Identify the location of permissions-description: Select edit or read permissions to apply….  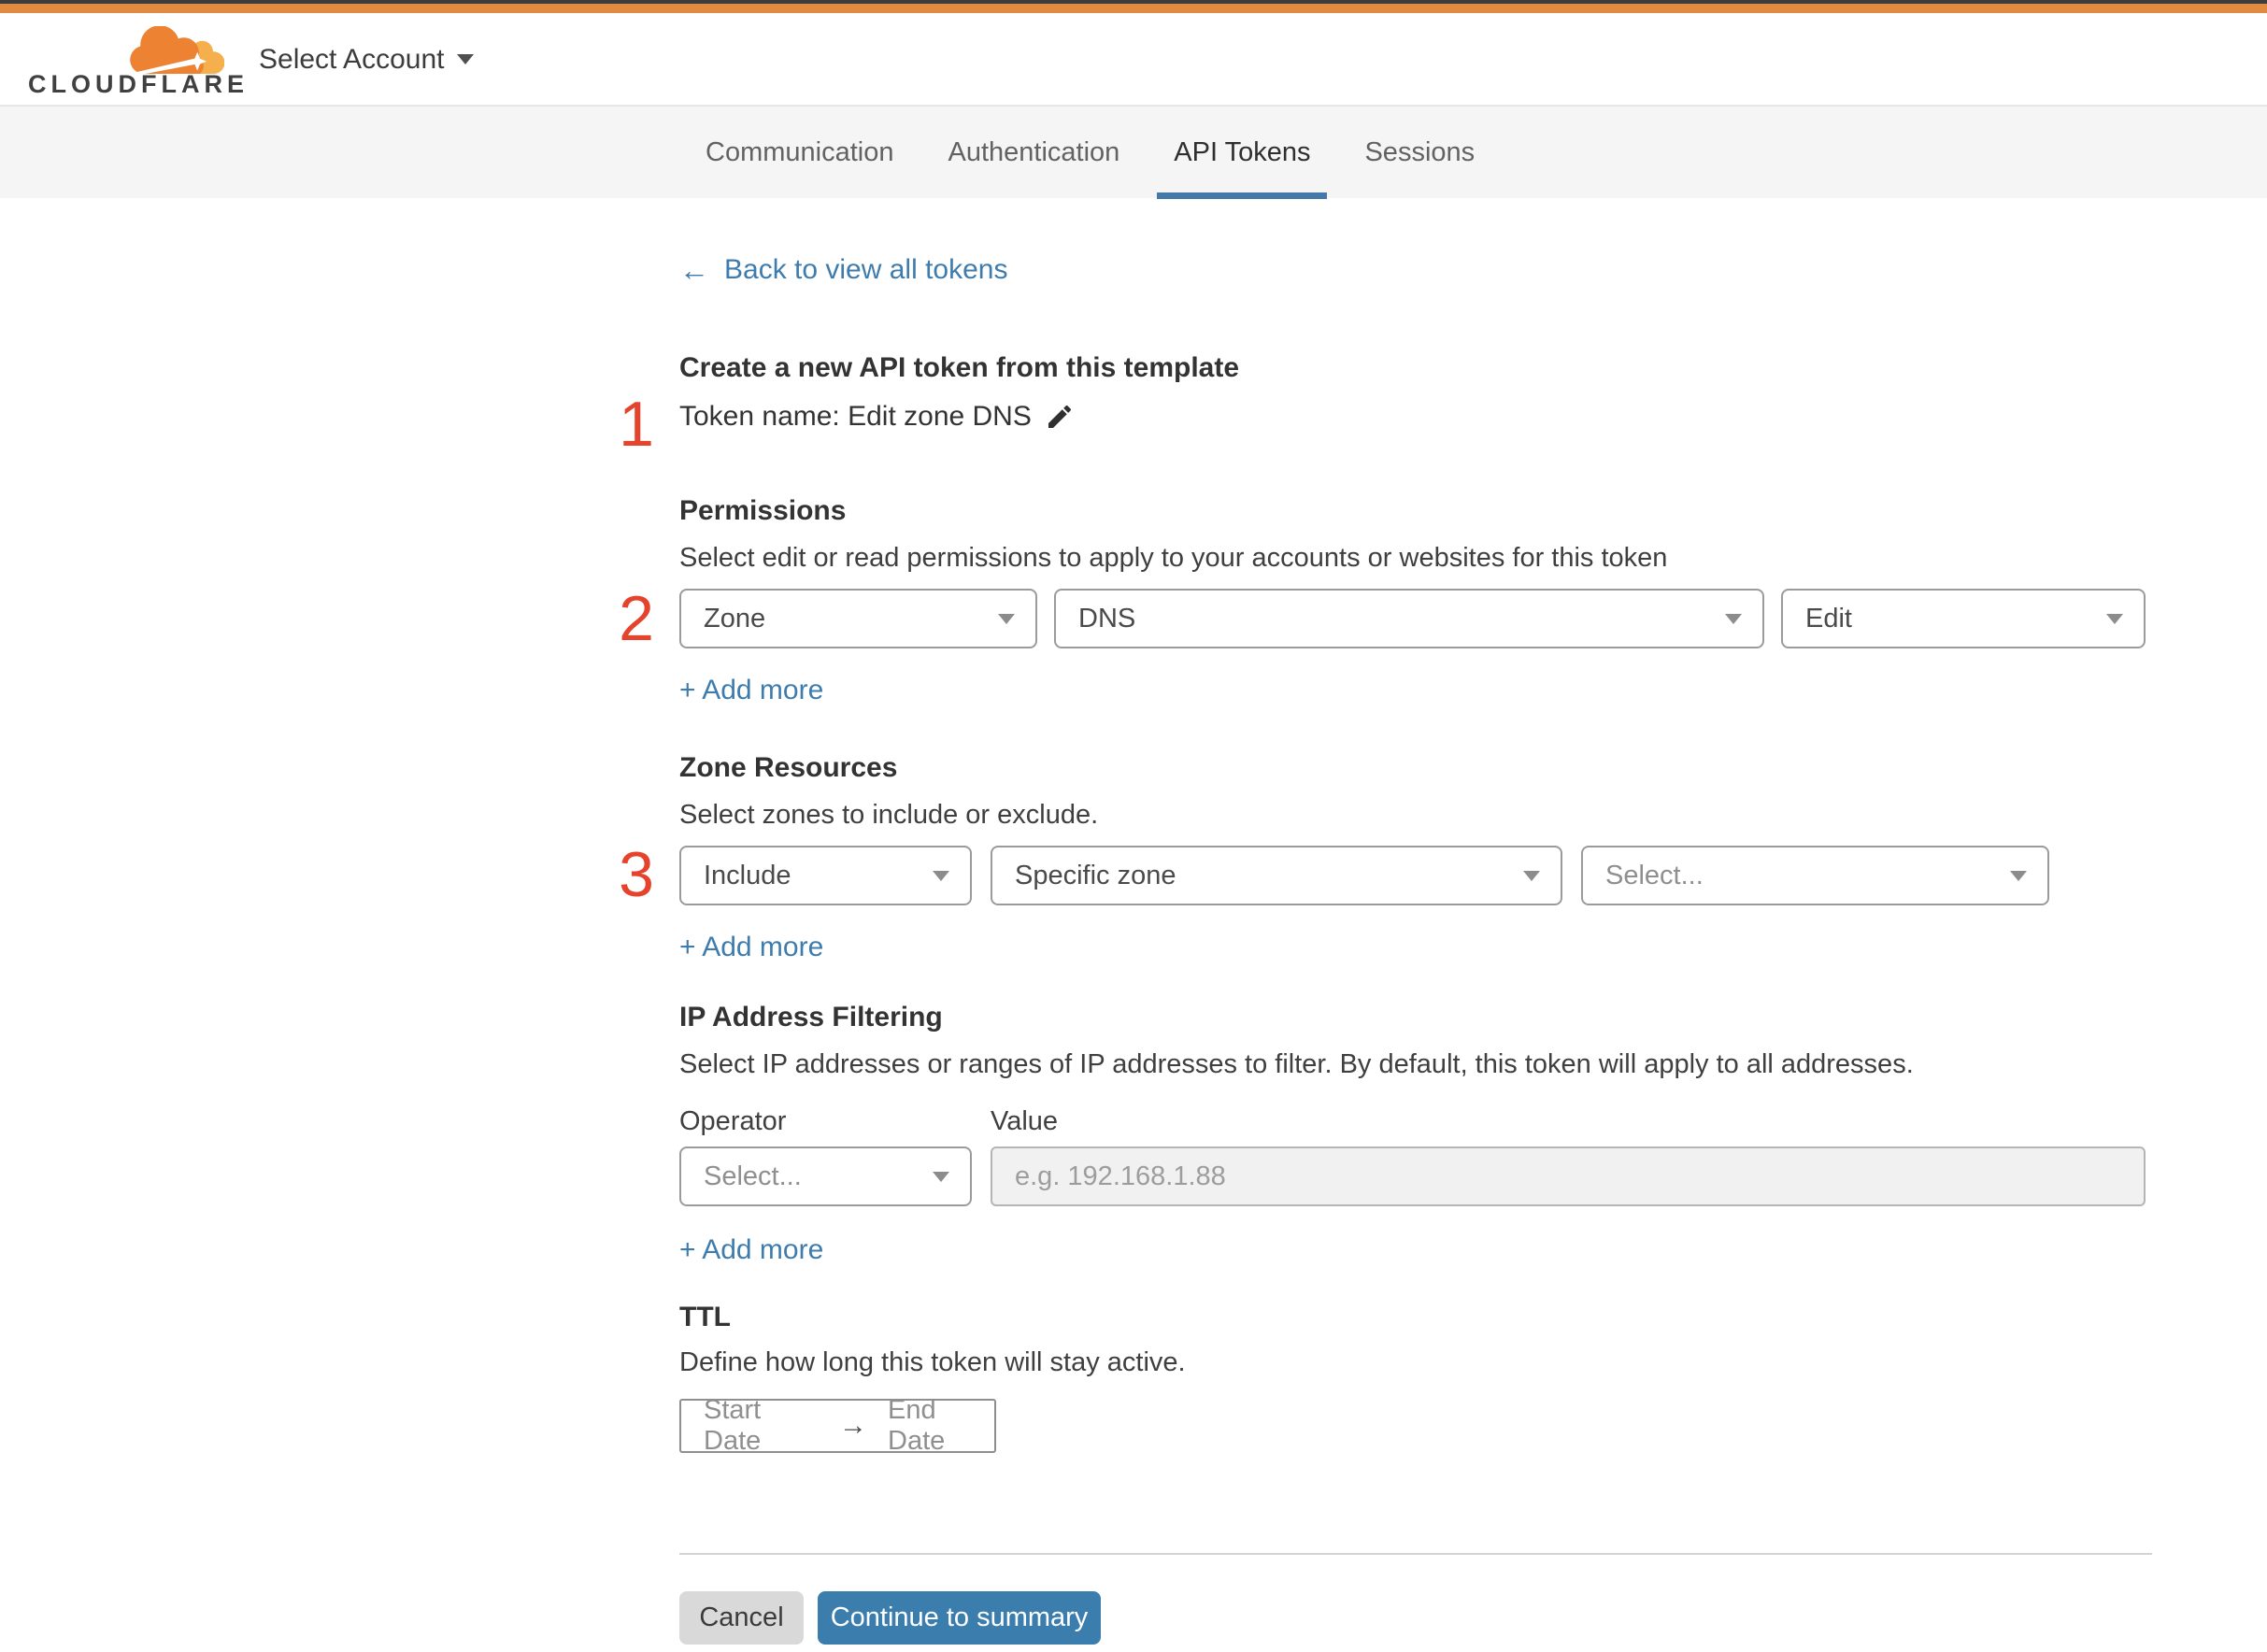
(1174, 558).